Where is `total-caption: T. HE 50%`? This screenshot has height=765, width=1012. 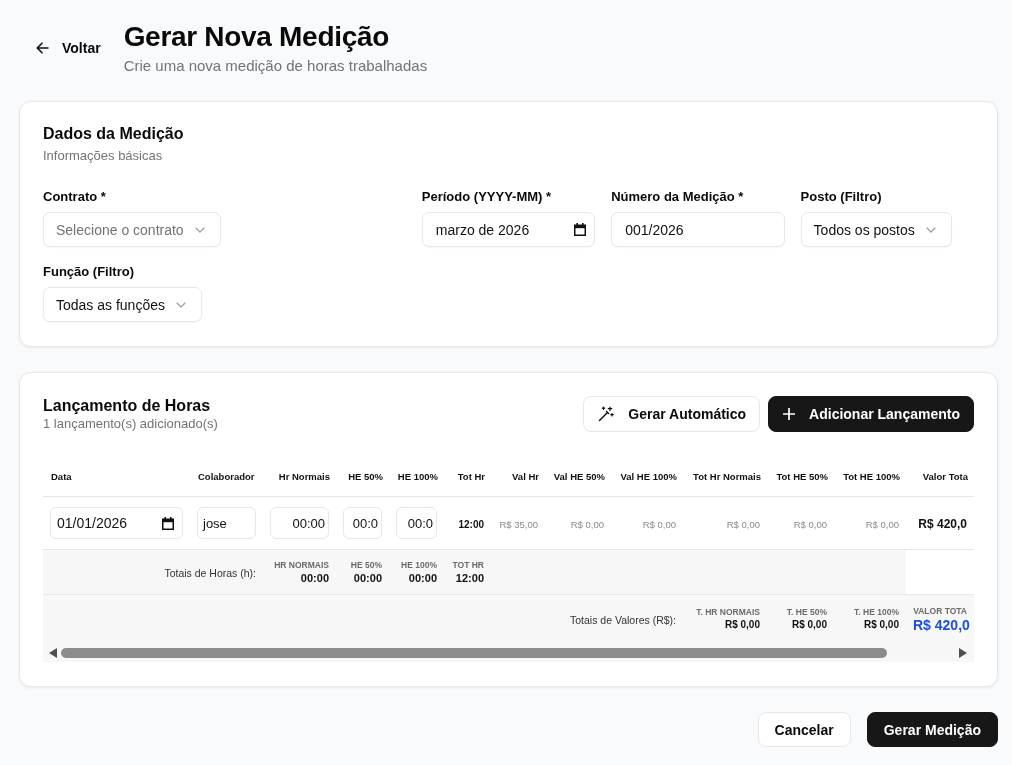
total-caption: T. HE 50% is located at coordinates (806, 612).